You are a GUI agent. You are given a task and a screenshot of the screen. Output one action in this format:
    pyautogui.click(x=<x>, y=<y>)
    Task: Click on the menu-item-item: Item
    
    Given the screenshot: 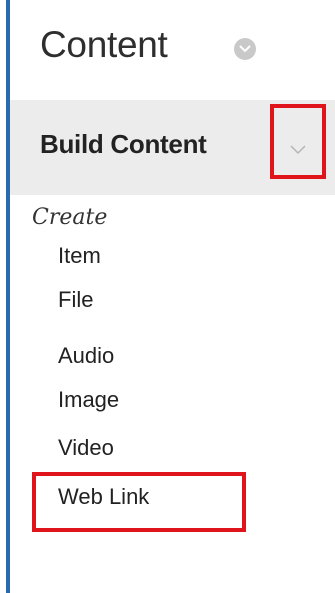 What is the action you would take?
    pyautogui.click(x=79, y=256)
    